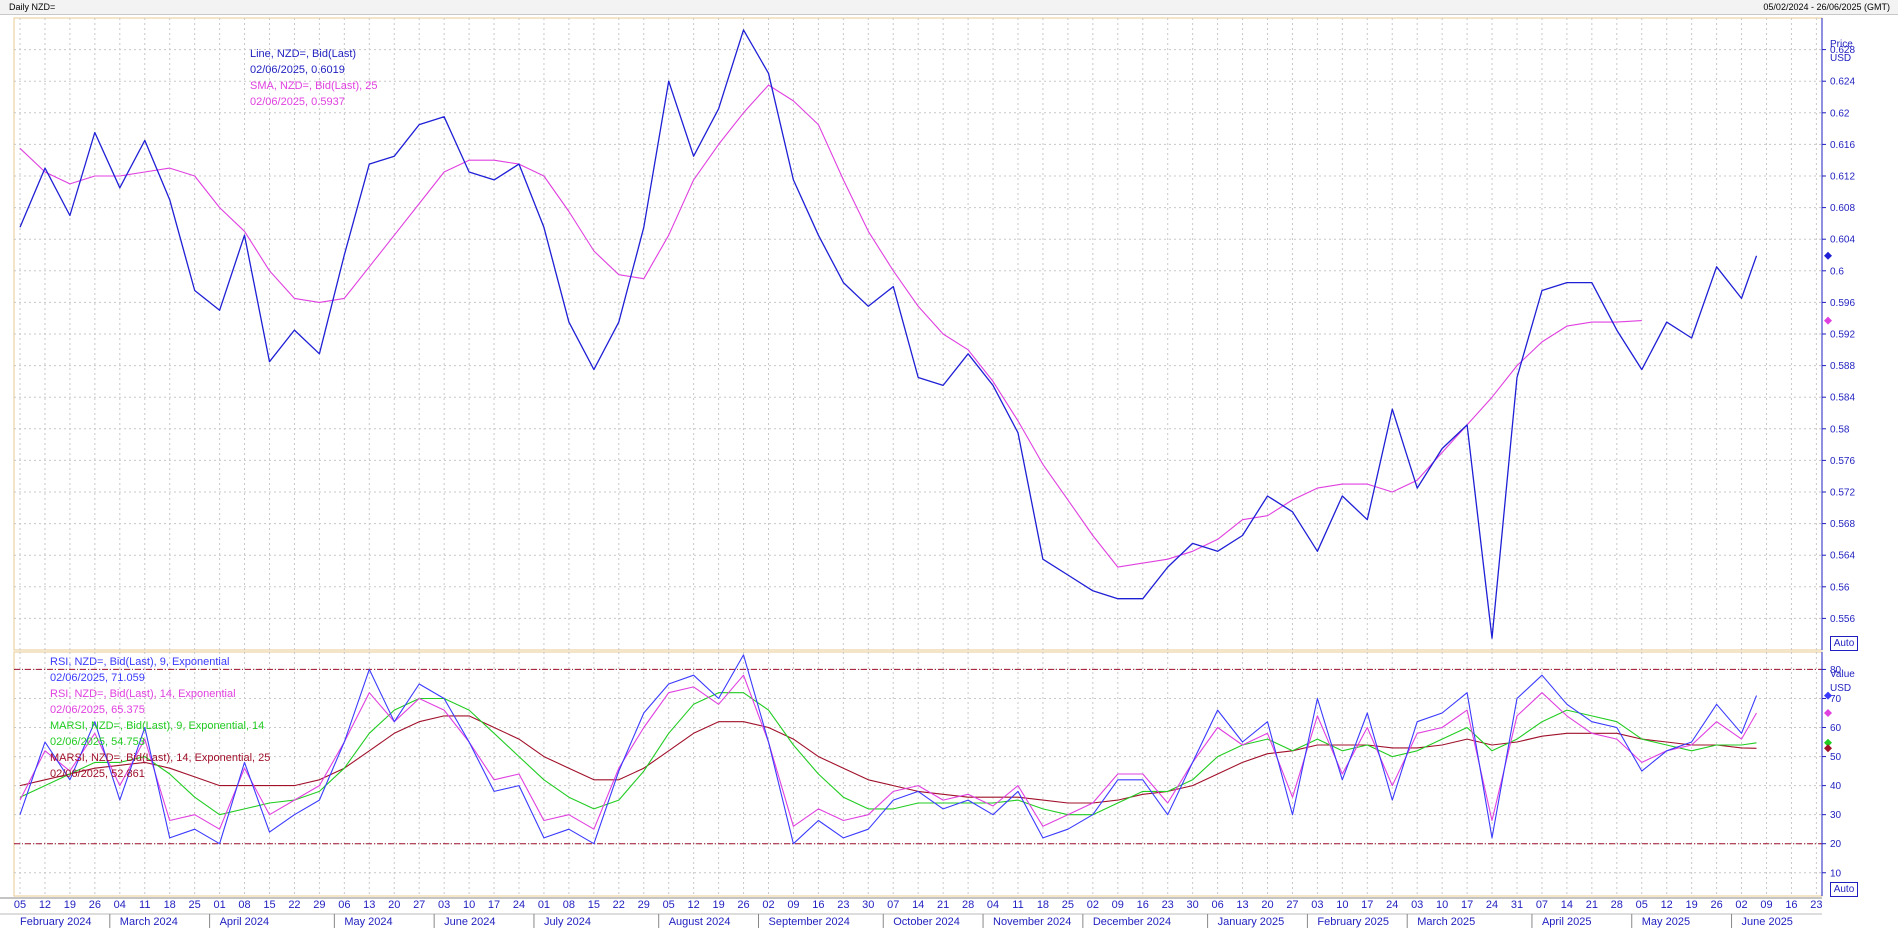 This screenshot has width=1898, height=932. Describe the element at coordinates (868, 905) in the screenshot. I see `x-tick-label: 30` at that location.